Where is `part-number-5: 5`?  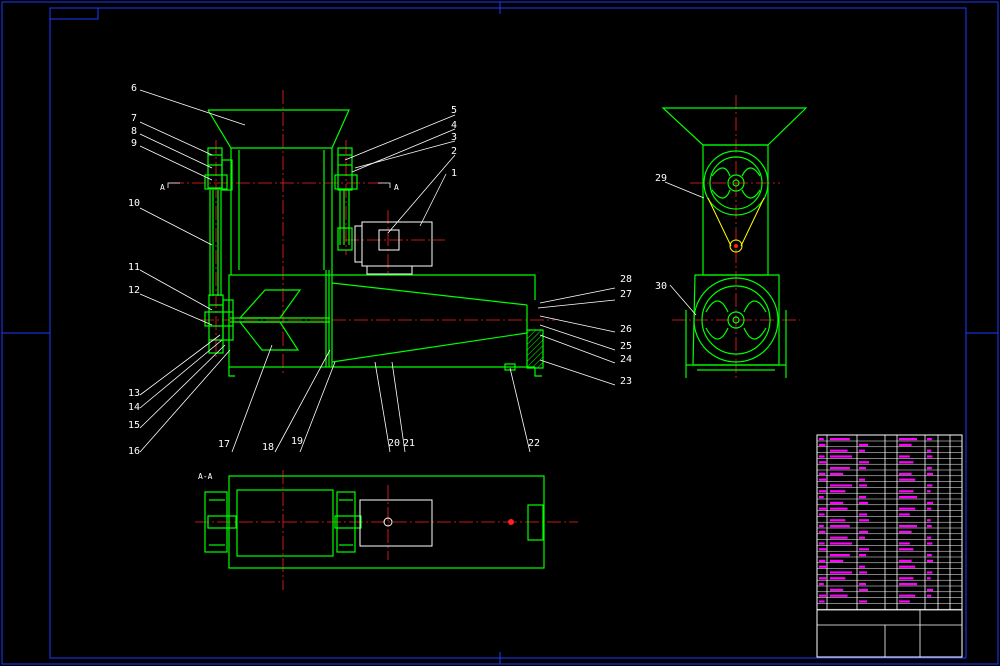 part-number-5: 5 is located at coordinates (454, 110).